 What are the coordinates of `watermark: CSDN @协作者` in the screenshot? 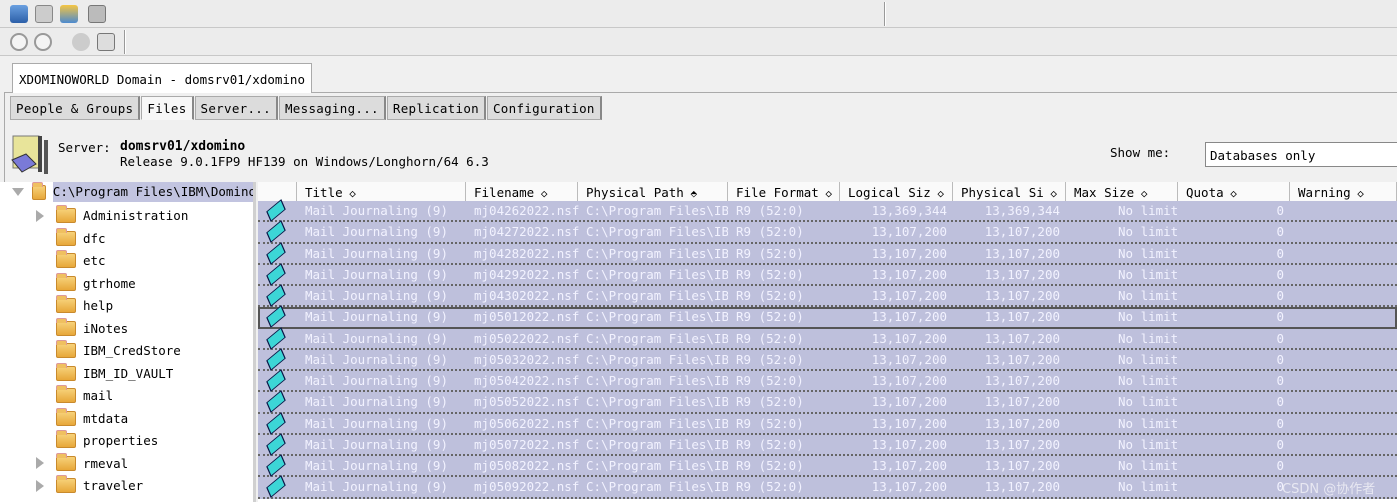 It's located at (1329, 489).